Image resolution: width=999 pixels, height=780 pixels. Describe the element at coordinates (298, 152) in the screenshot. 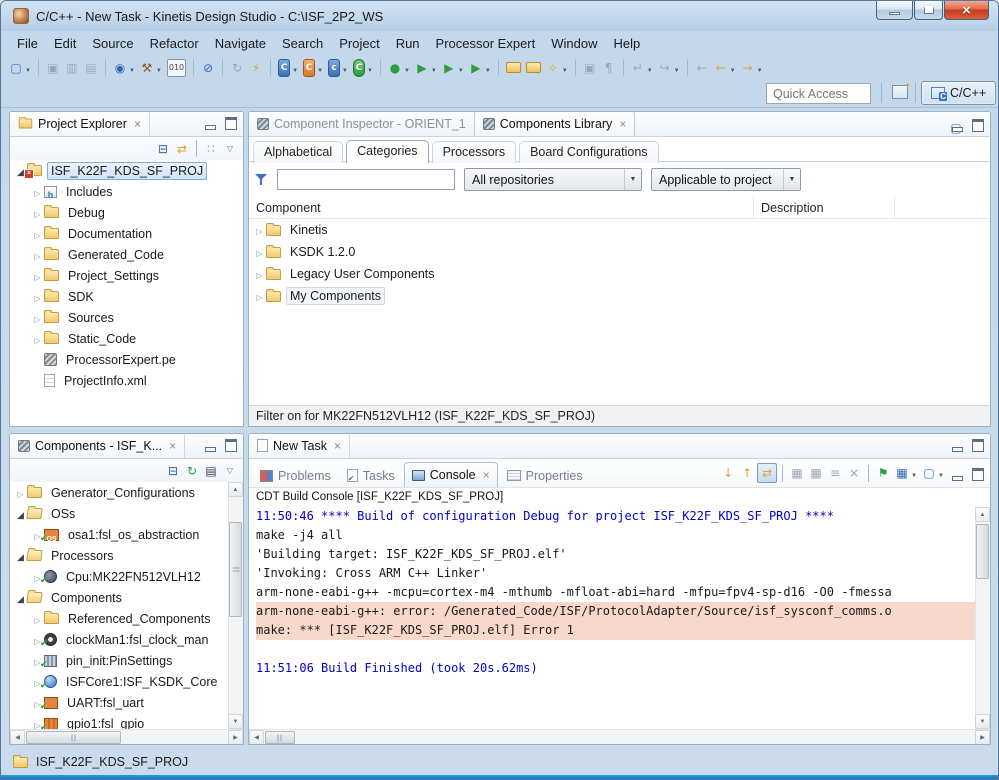

I see `subtab-alphabetical: Alphabetical` at that location.